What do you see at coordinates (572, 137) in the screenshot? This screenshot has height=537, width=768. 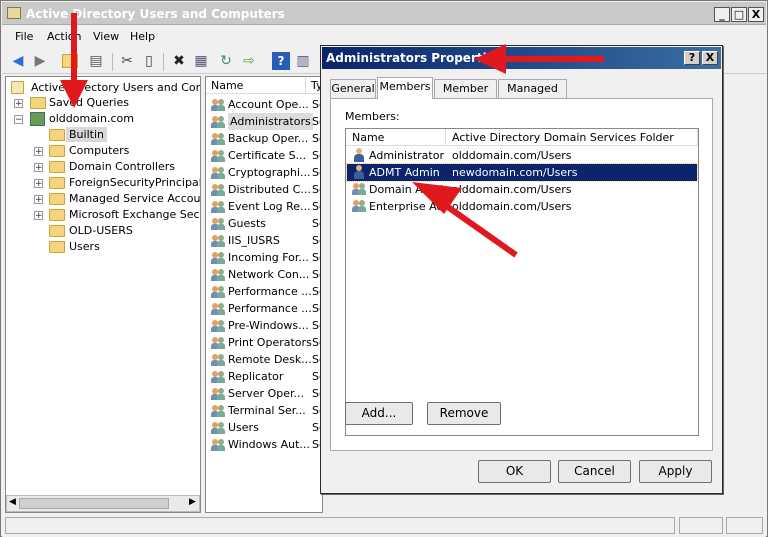 I see `members-column-folder: Active Directory Domain Services Folder` at bounding box center [572, 137].